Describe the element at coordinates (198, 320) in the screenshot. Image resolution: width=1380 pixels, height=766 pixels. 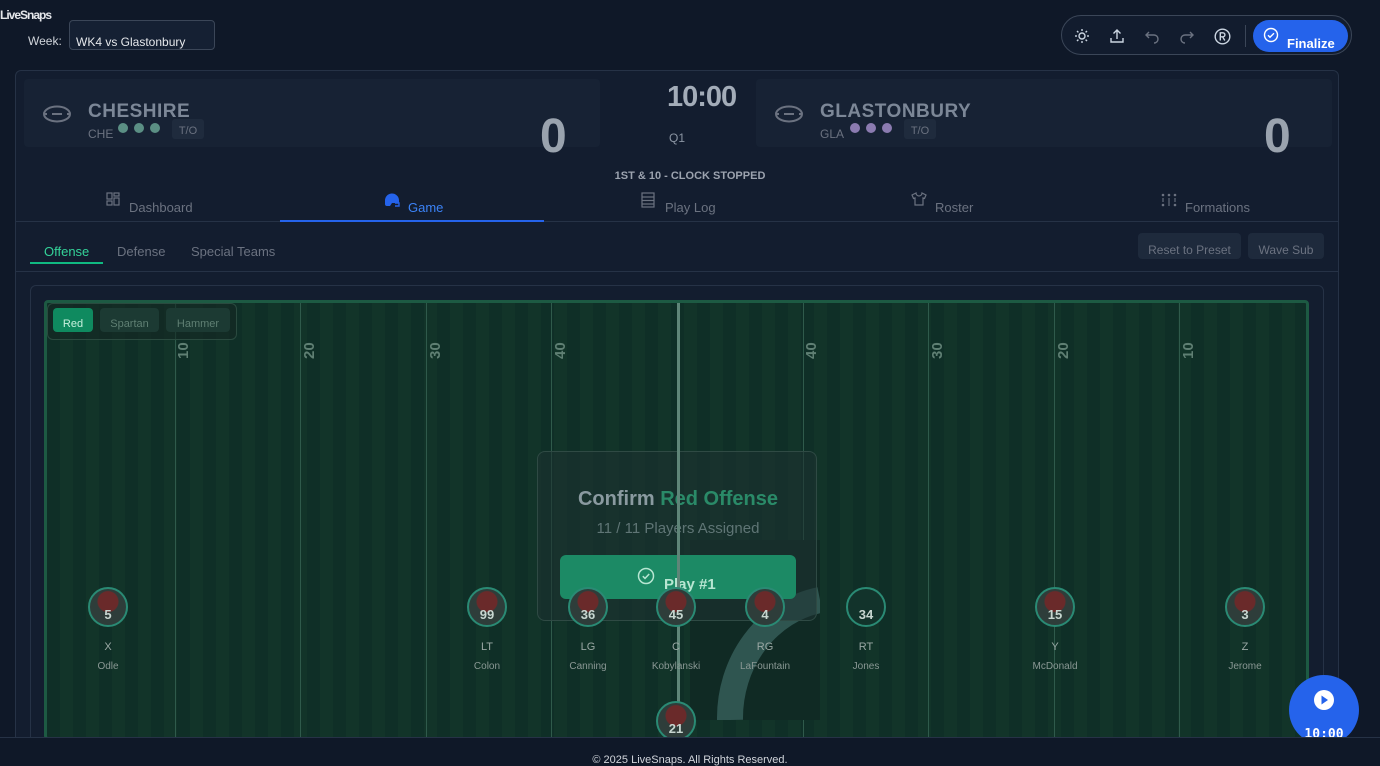
I see `preset-hammer: Hammer` at that location.